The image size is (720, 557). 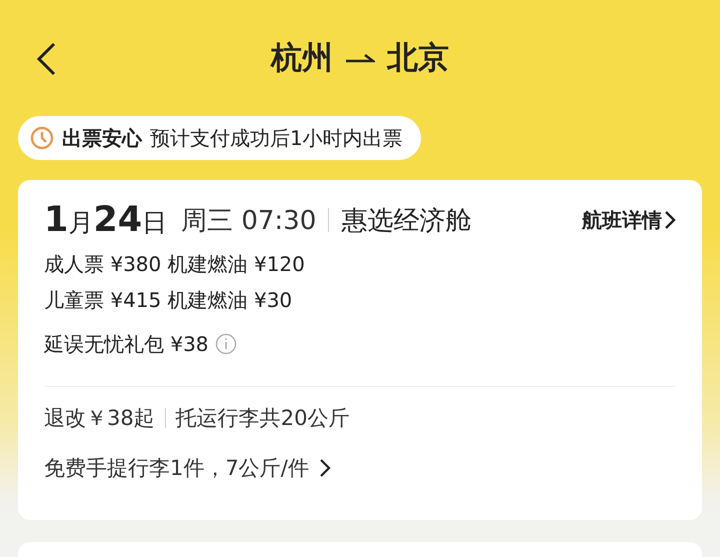 What do you see at coordinates (263, 418) in the screenshot?
I see `baggage-allowance: 托运行李共20公斤` at bounding box center [263, 418].